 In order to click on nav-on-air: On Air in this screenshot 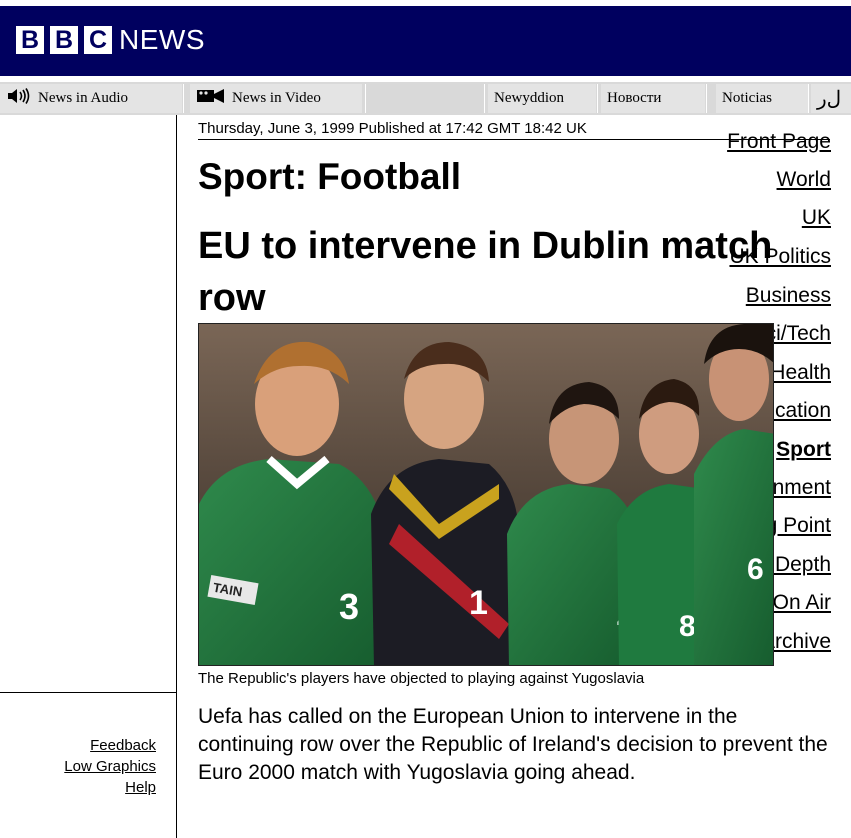, I will do `click(802, 603)`.